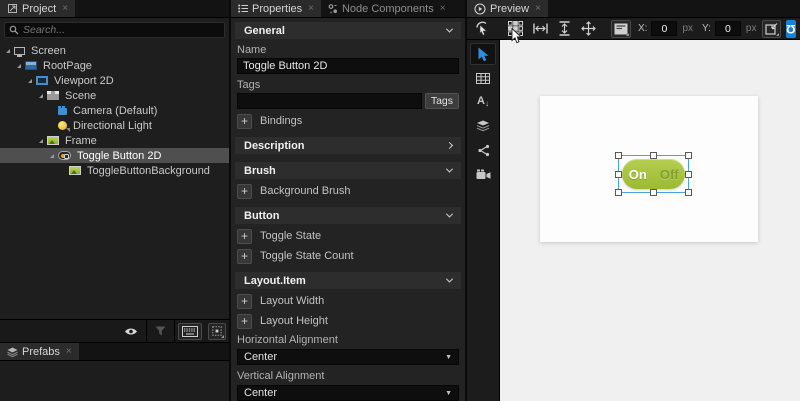 Image resolution: width=800 pixels, height=401 pixels. Describe the element at coordinates (38, 8) in the screenshot. I see `tab-project: Project ×` at that location.